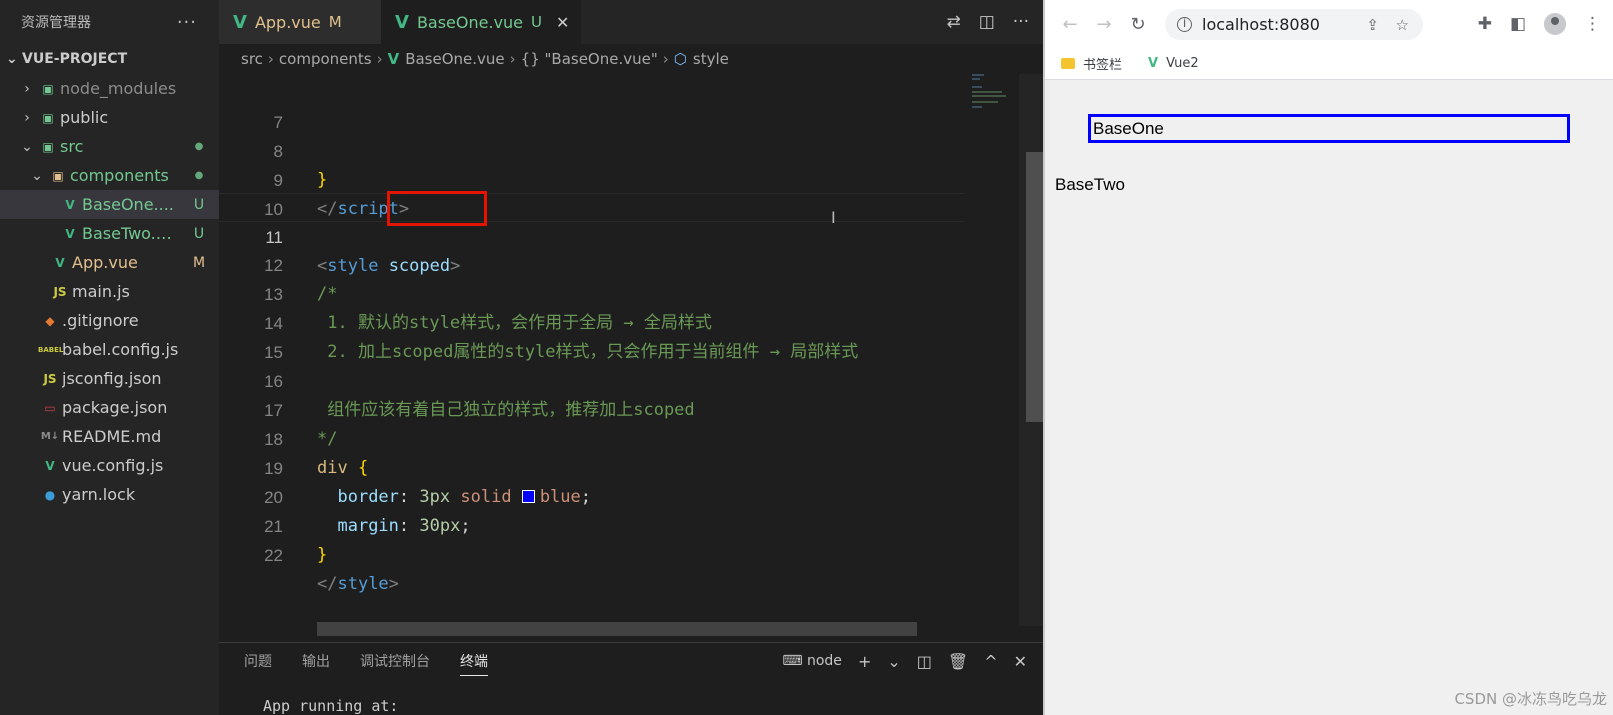  What do you see at coordinates (812, 661) in the screenshot?
I see `terminal-selector: ⌨ node` at bounding box center [812, 661].